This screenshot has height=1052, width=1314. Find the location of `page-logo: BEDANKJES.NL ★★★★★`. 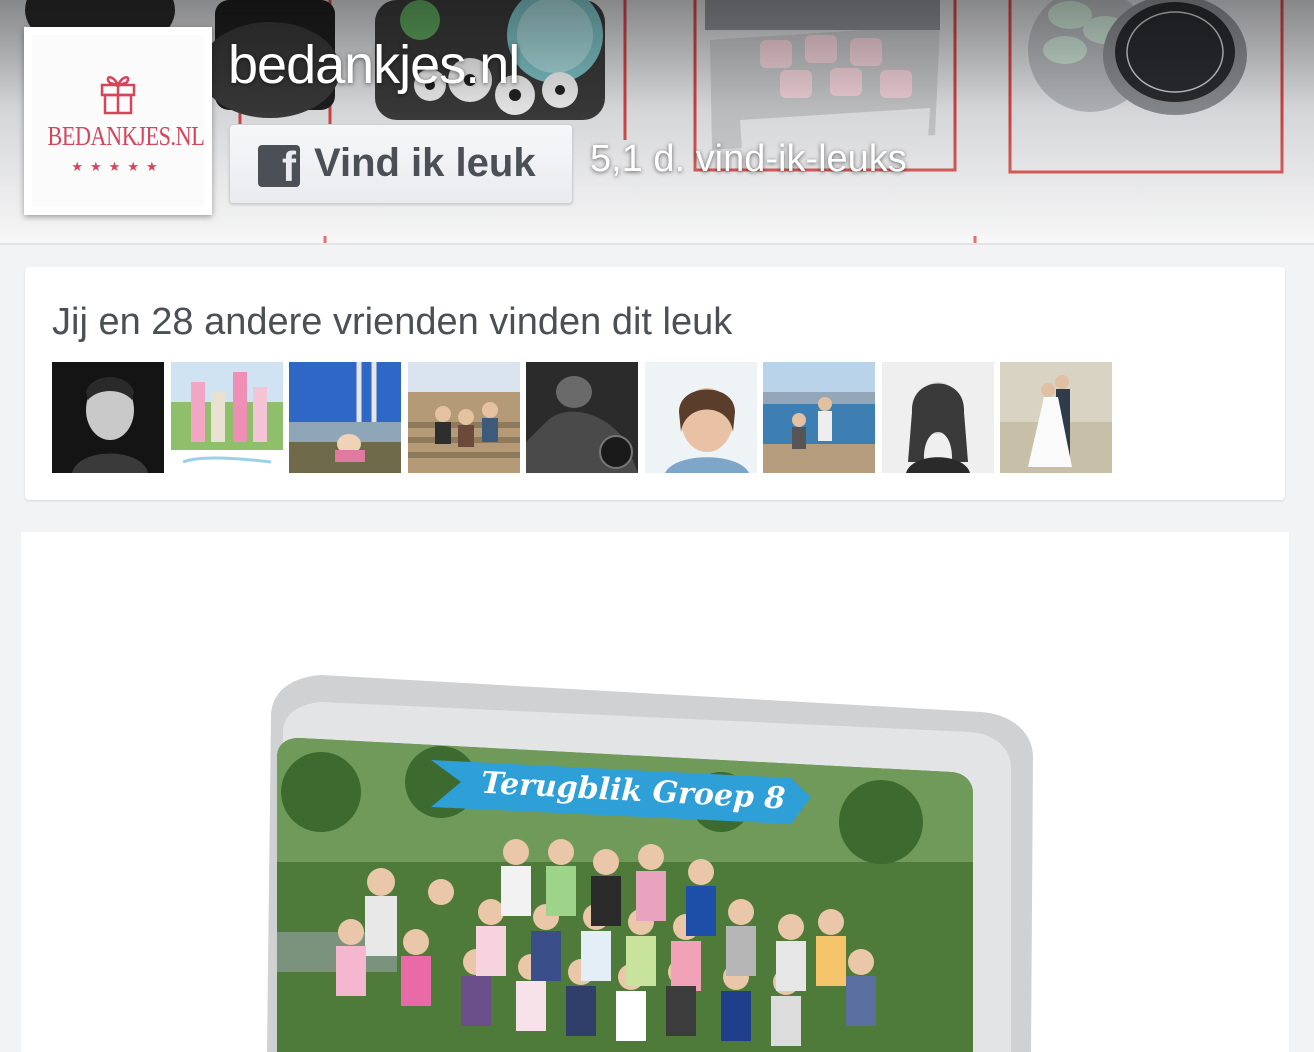

page-logo: BEDANKJES.NL ★★★★★ is located at coordinates (118, 121).